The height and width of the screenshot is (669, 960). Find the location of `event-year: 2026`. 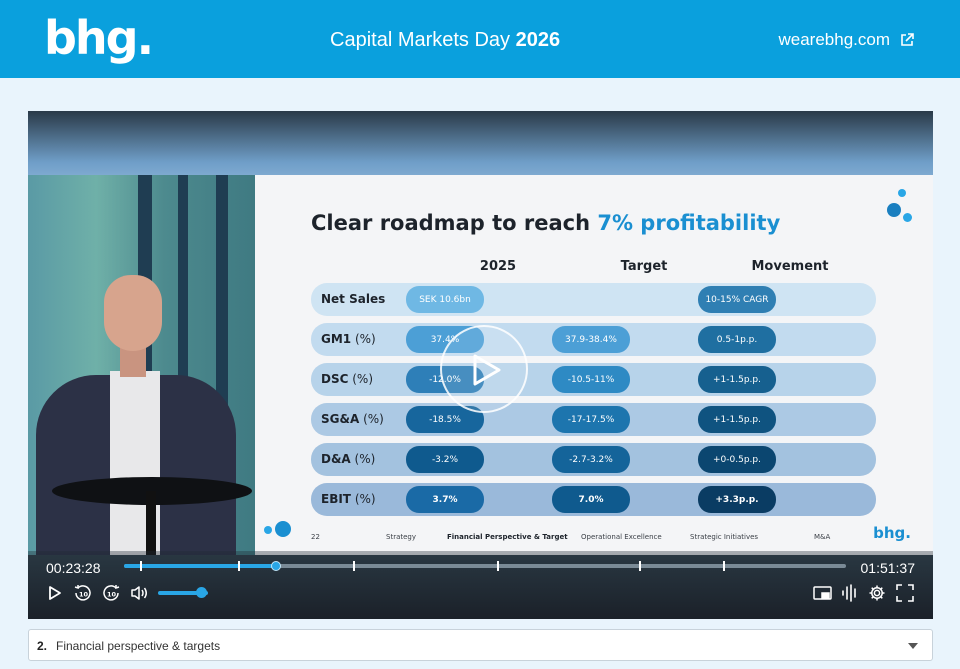

event-year: 2026 is located at coordinates (538, 40).